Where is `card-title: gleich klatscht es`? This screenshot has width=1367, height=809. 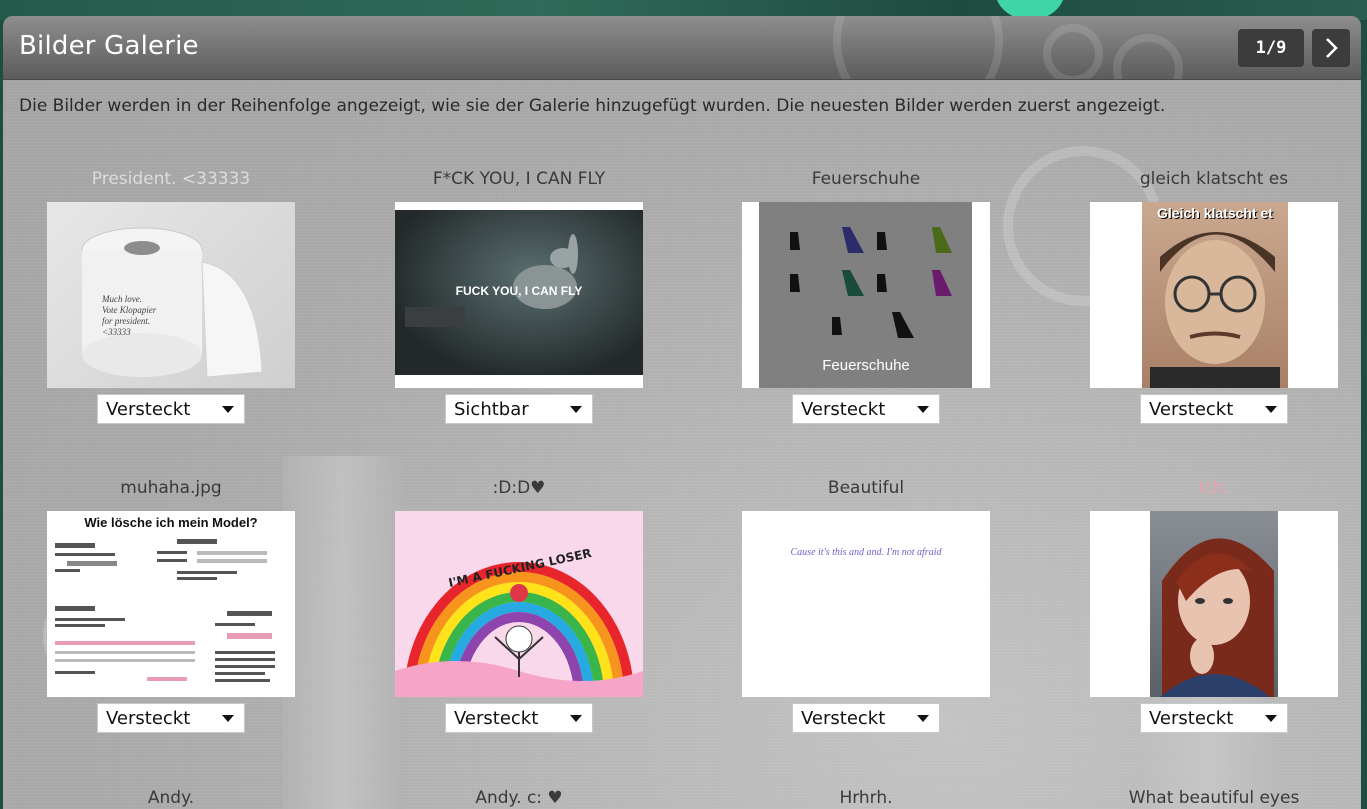
card-title: gleich klatscht es is located at coordinates (1214, 179).